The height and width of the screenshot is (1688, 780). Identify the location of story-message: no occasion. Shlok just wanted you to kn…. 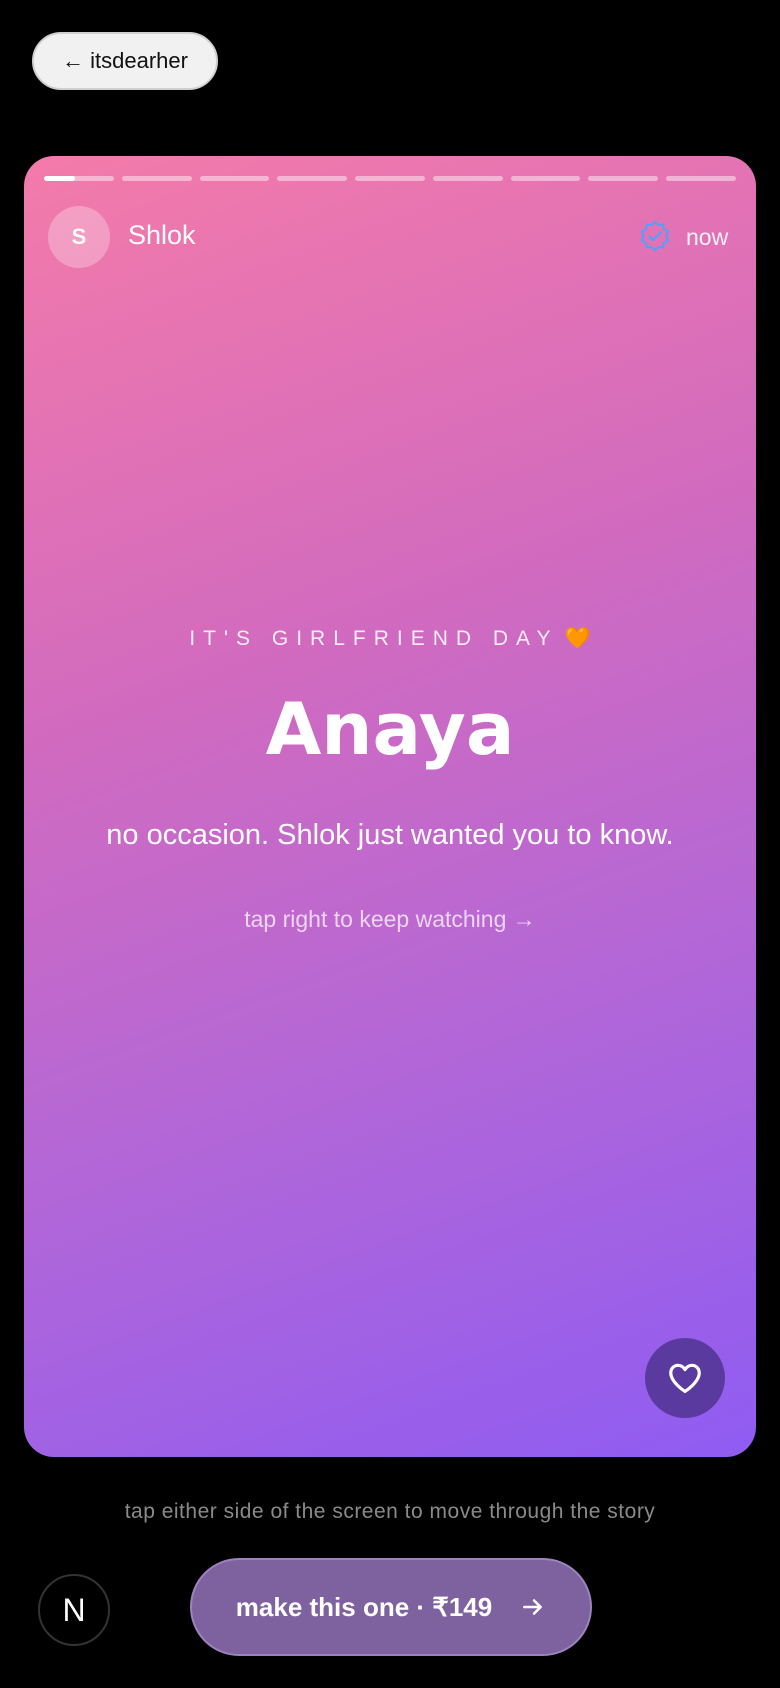
(390, 835).